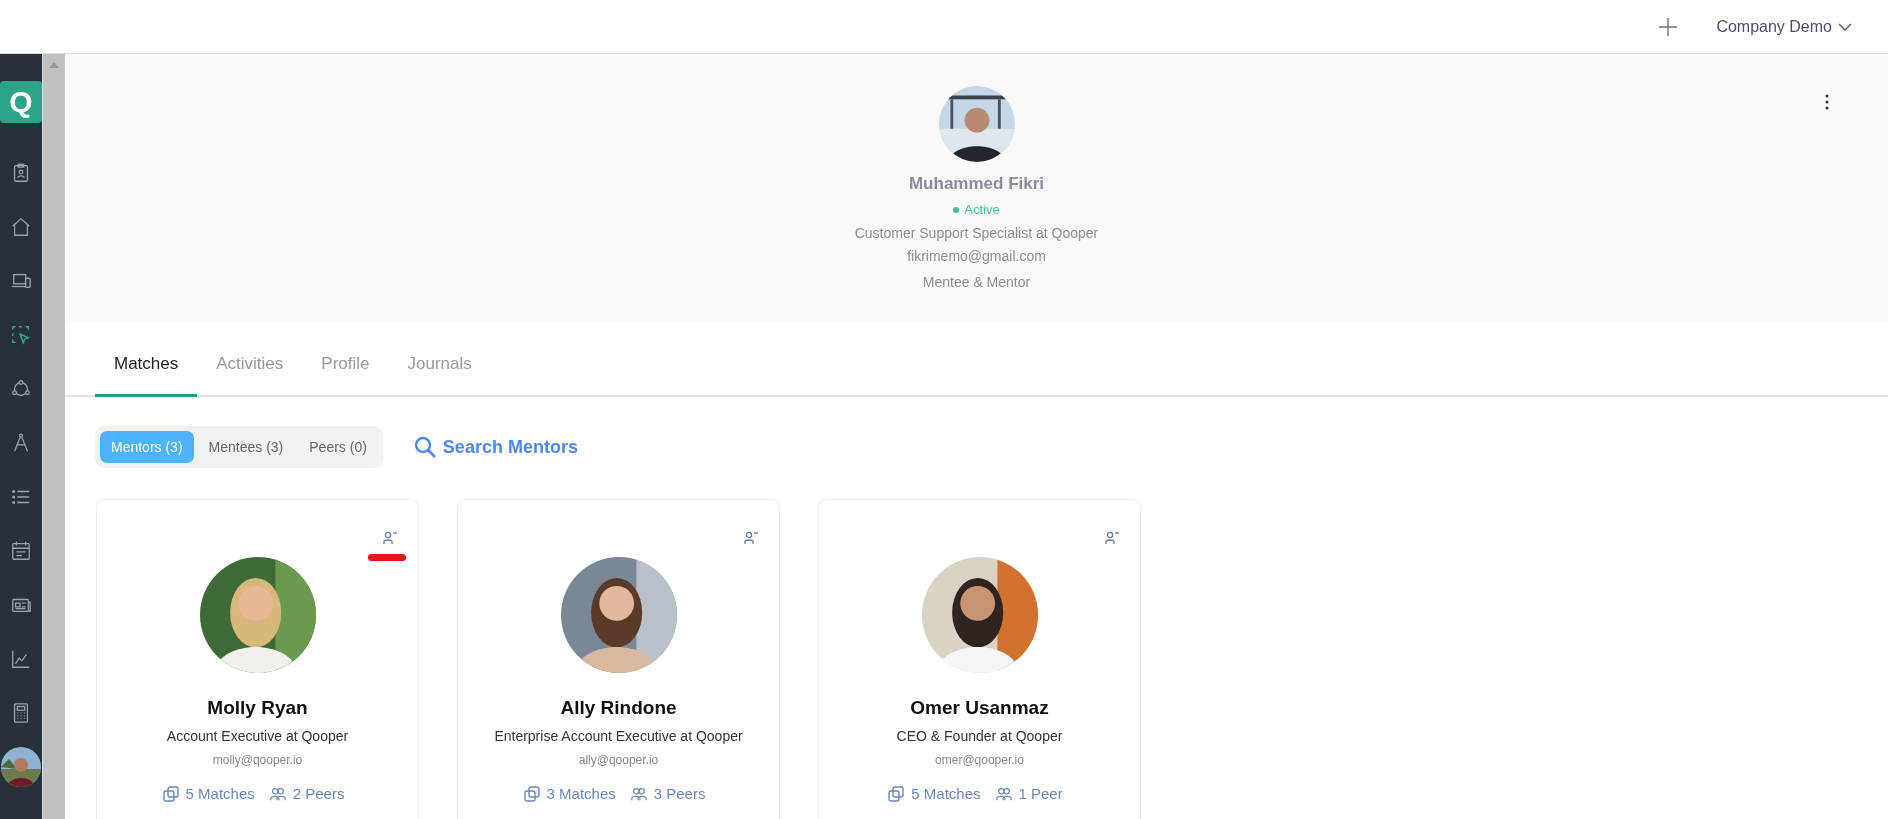 The width and height of the screenshot is (1888, 819). I want to click on mentor-name: Molly Ryan, so click(257, 708).